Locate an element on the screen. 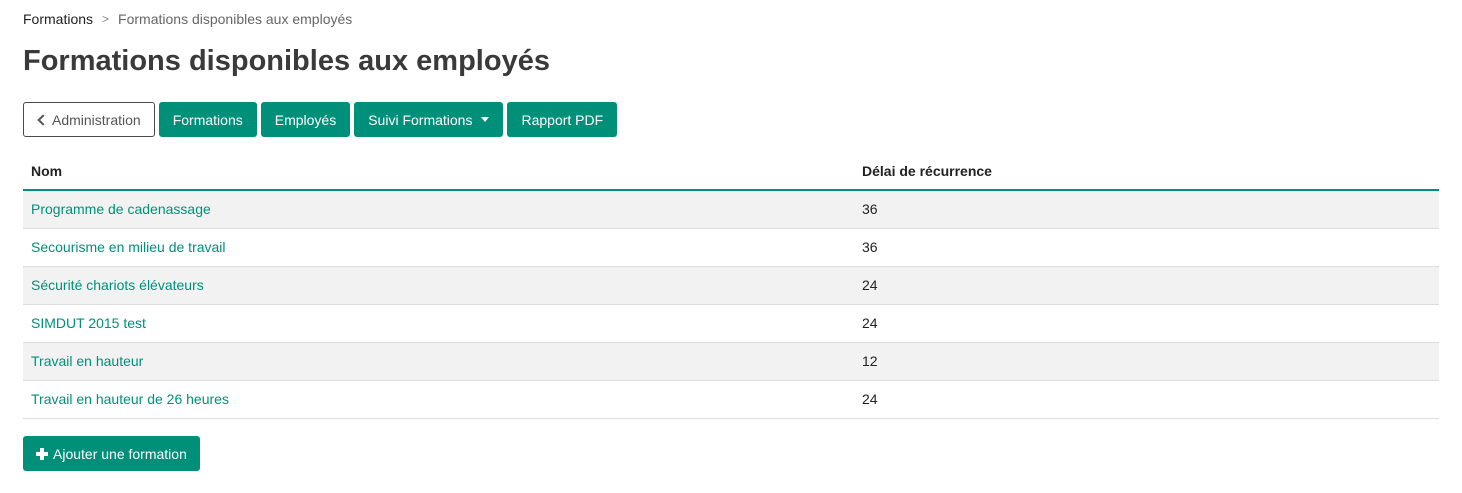 Image resolution: width=1462 pixels, height=493 pixels. rapport-pdf-label: Rapport PDF is located at coordinates (562, 119).